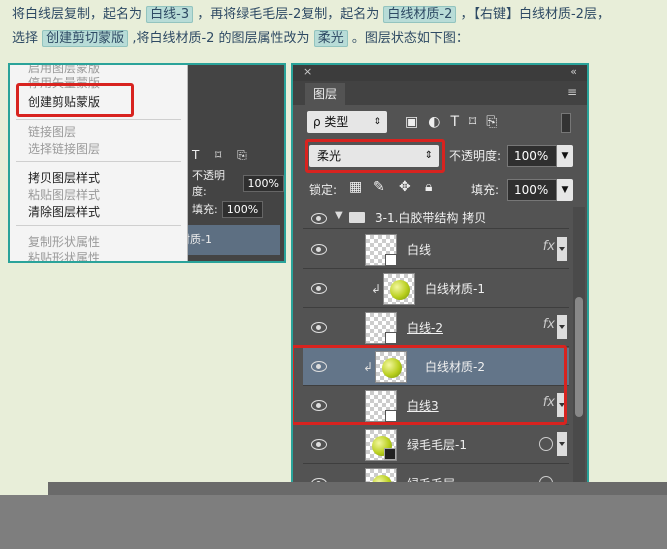  I want to click on image-filter-icon: ▣, so click(416, 122).